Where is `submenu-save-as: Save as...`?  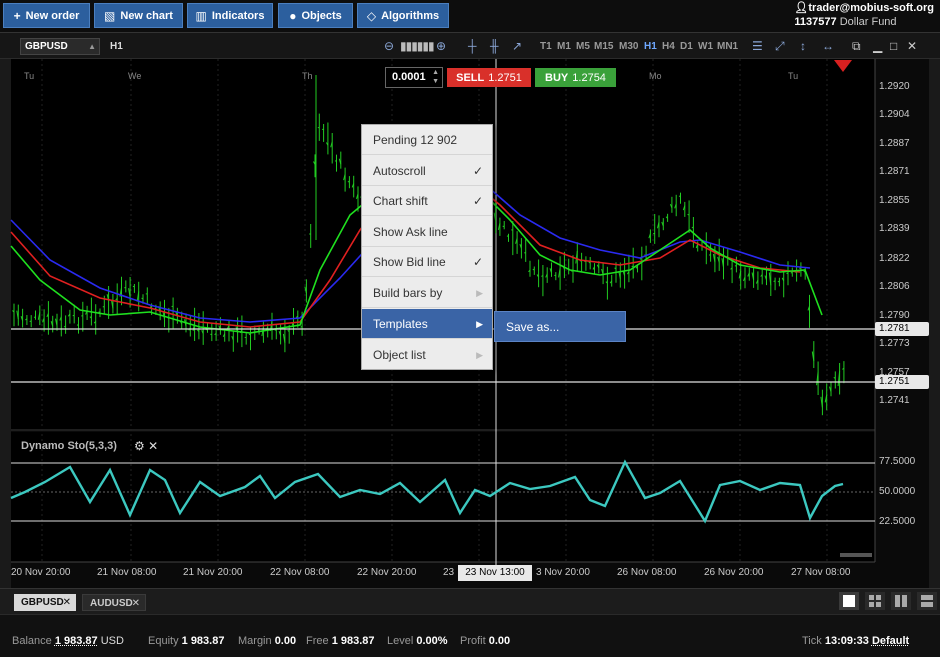
submenu-save-as: Save as... is located at coordinates (560, 326).